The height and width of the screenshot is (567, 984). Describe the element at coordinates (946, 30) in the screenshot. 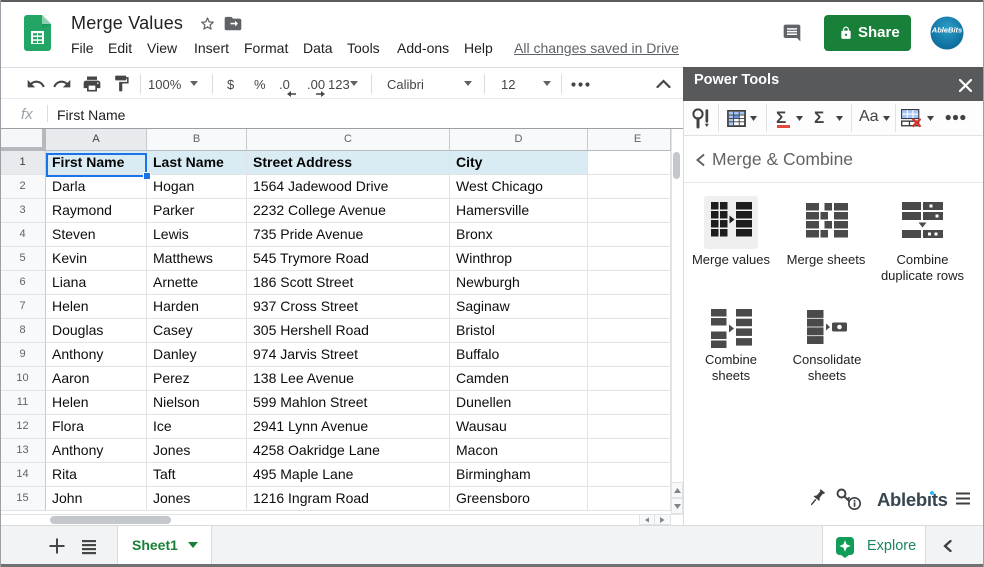

I see `svg-text: AbleBits` at that location.